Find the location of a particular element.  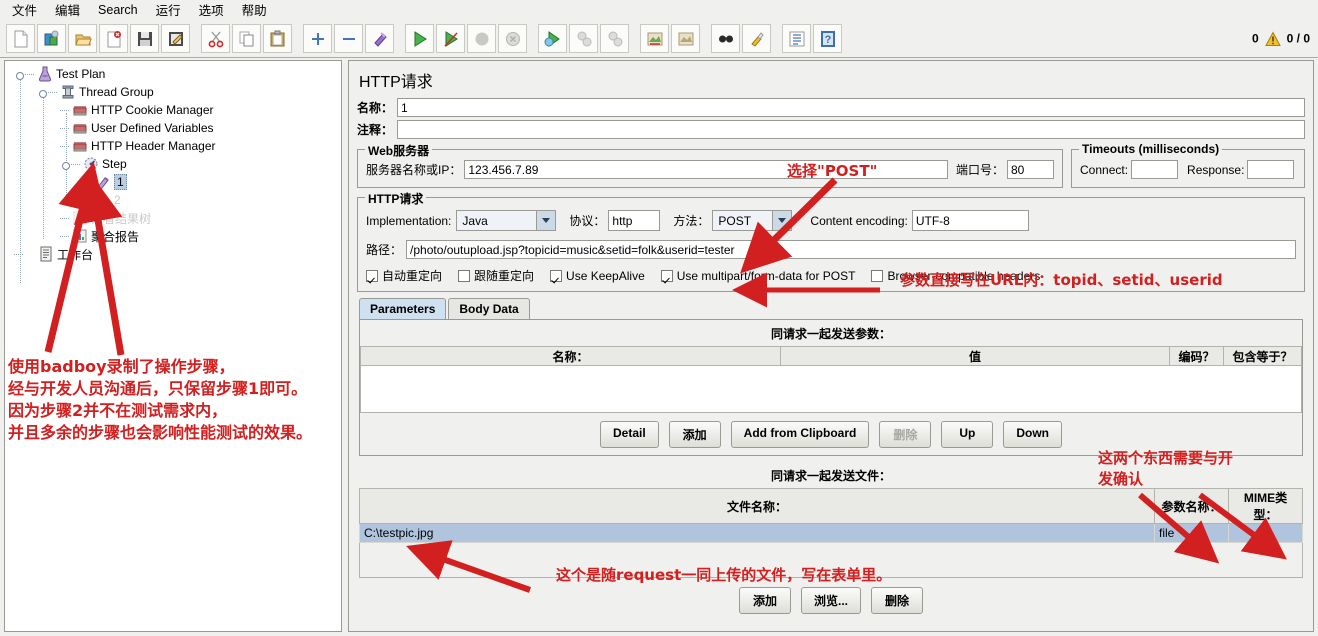

menu-search: Search is located at coordinates (118, 10).